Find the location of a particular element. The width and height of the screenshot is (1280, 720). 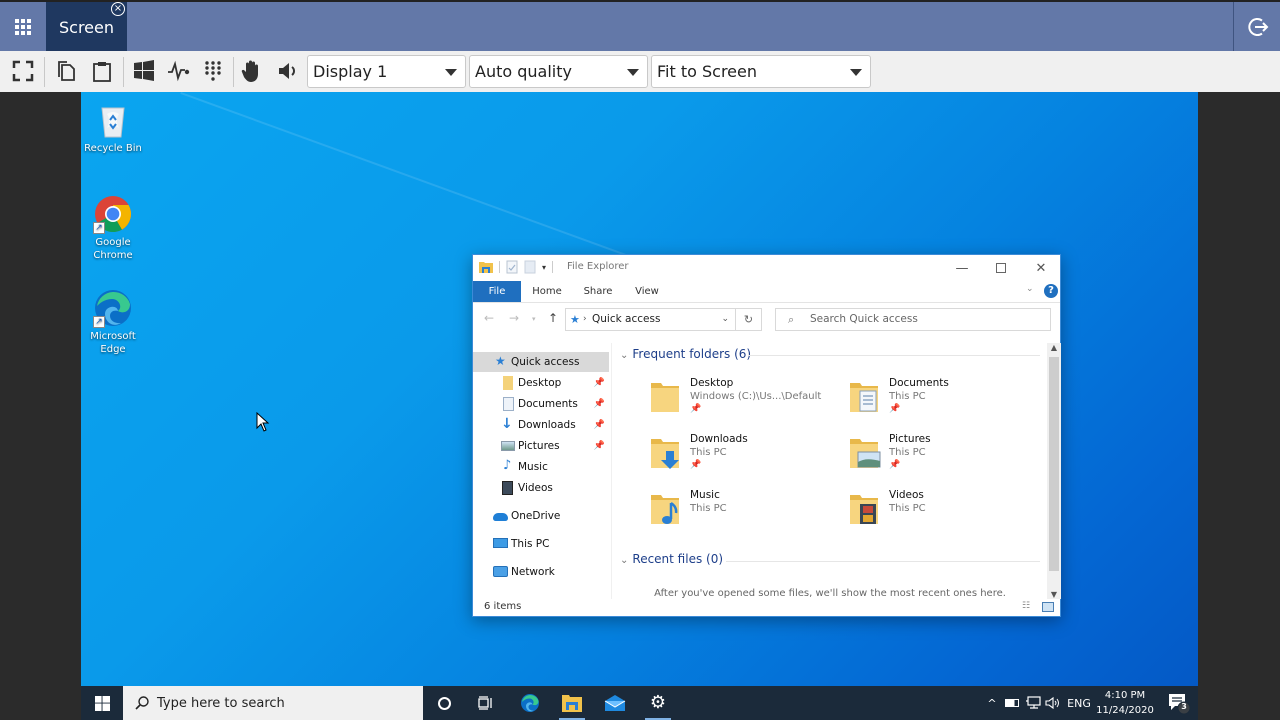

folder-tile-pictures: Pictures This PC 📌 is located at coordinates (948, 459).